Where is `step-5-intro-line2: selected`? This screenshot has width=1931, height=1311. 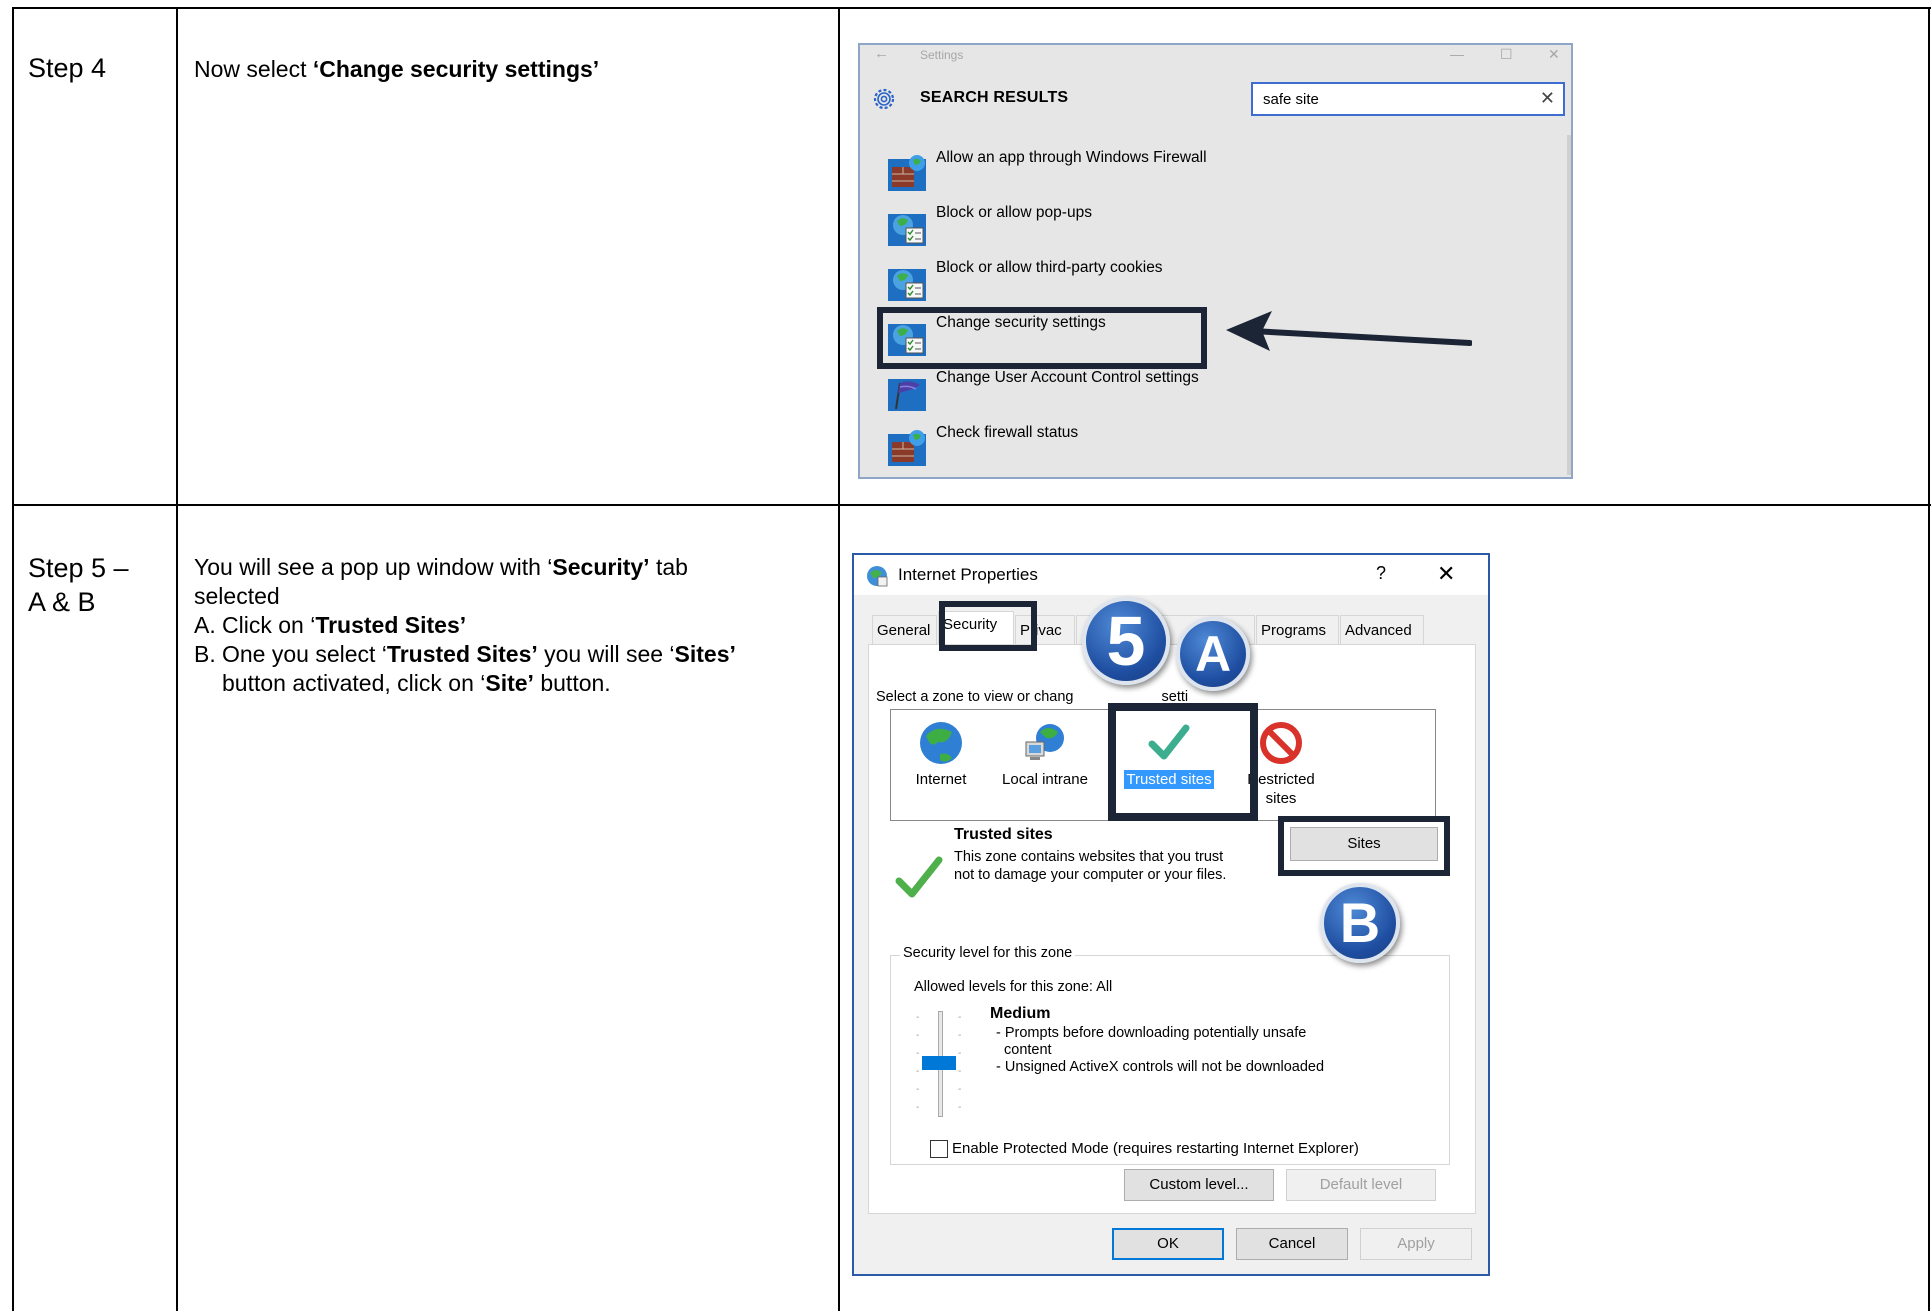 step-5-intro-line2: selected is located at coordinates (237, 596).